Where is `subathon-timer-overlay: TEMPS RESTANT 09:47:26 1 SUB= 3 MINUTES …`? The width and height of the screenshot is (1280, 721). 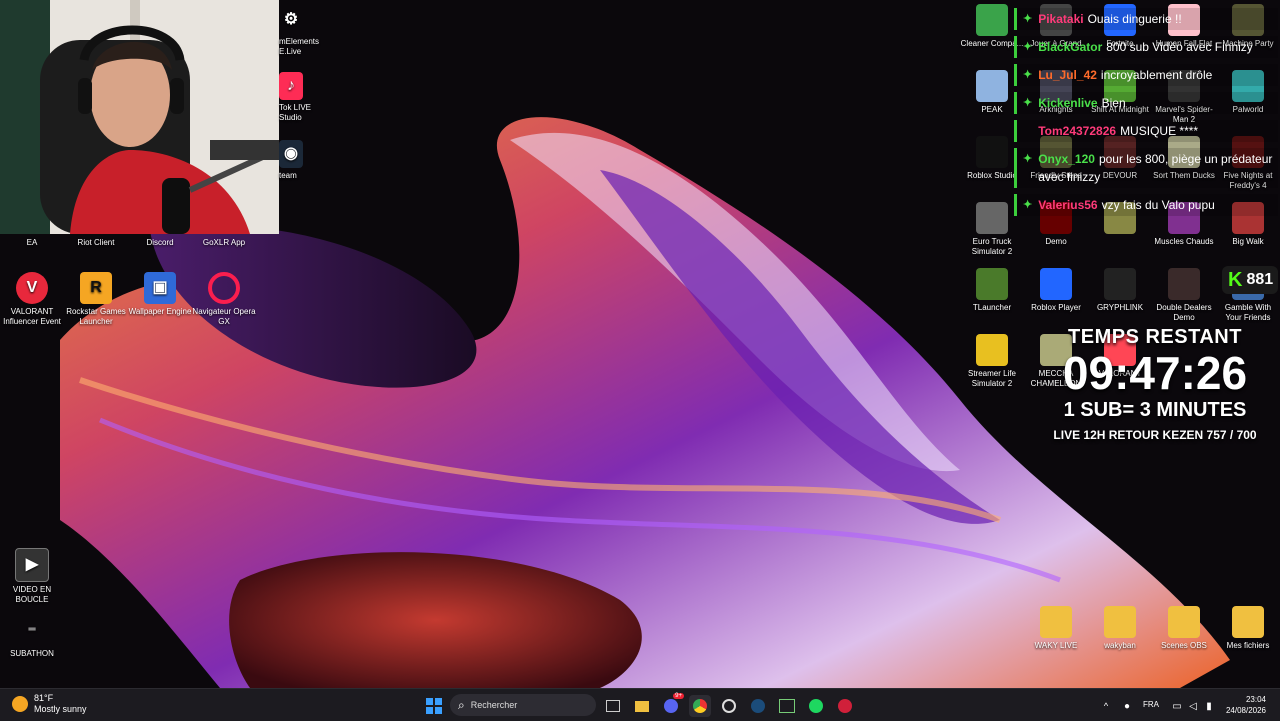
subathon-timer-overlay: TEMPS RESTANT 09:47:26 1 SUB= 3 MINUTES … is located at coordinates (1155, 384).